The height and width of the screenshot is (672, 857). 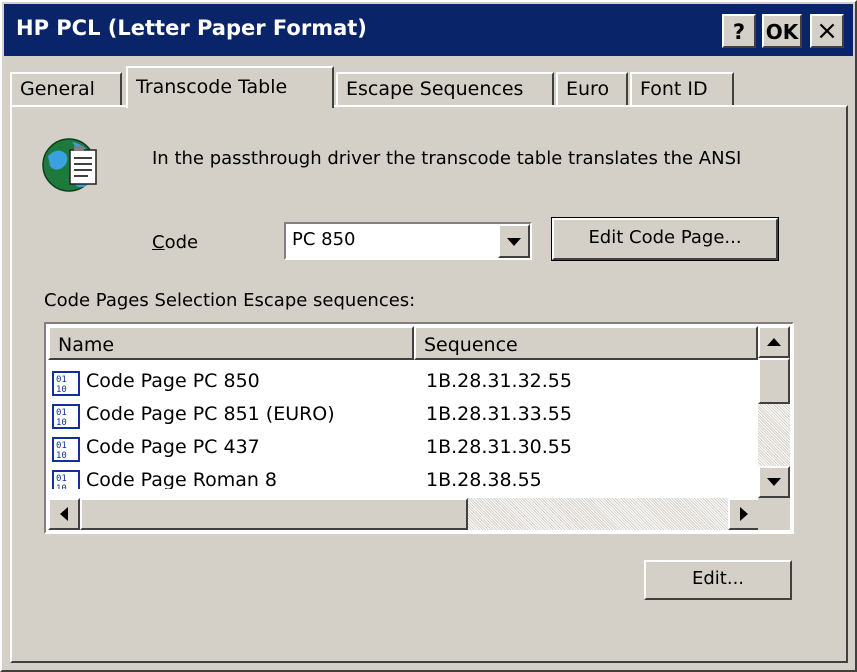 What do you see at coordinates (231, 343) in the screenshot?
I see `column-header-name: Name` at bounding box center [231, 343].